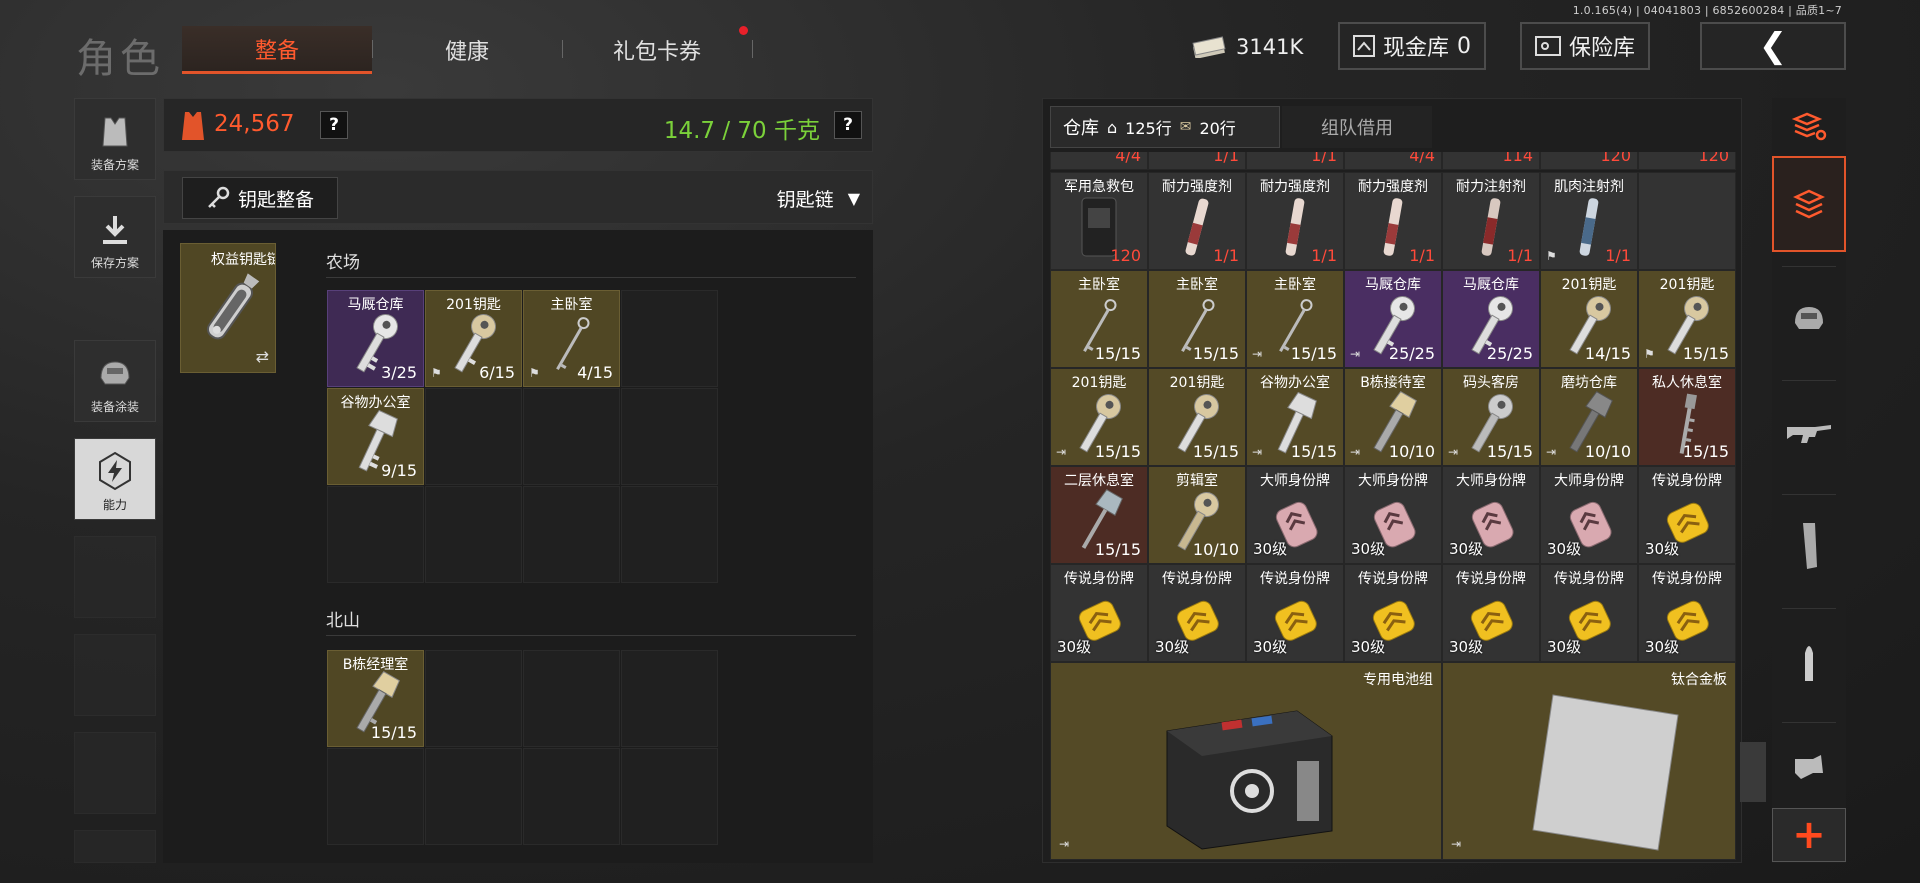 The image size is (1920, 883). What do you see at coordinates (375, 698) in the screenshot?
I see `key-slot: B栋经理室 15/15` at bounding box center [375, 698].